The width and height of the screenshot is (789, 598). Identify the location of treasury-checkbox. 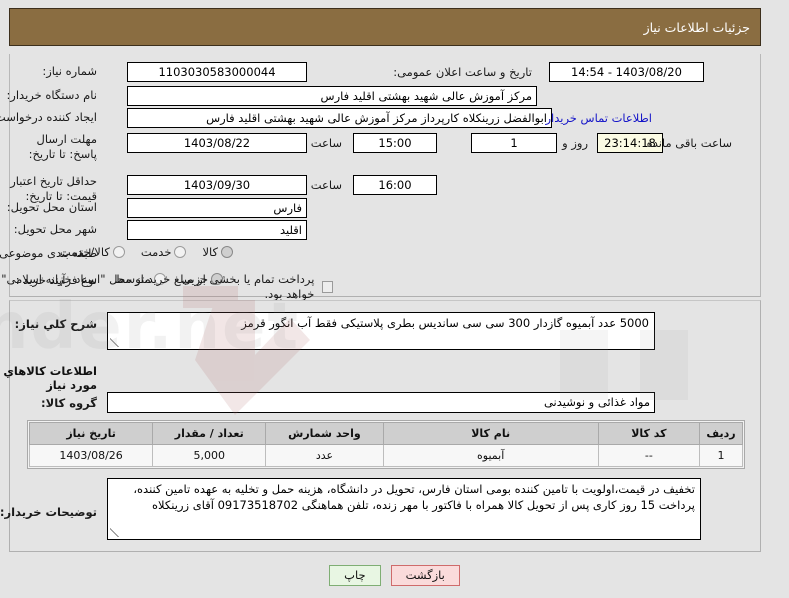
(327, 287).